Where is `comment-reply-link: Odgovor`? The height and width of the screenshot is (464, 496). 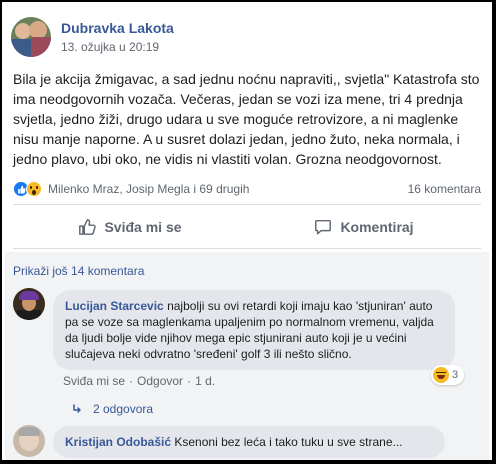 comment-reply-link: Odgovor is located at coordinates (160, 381).